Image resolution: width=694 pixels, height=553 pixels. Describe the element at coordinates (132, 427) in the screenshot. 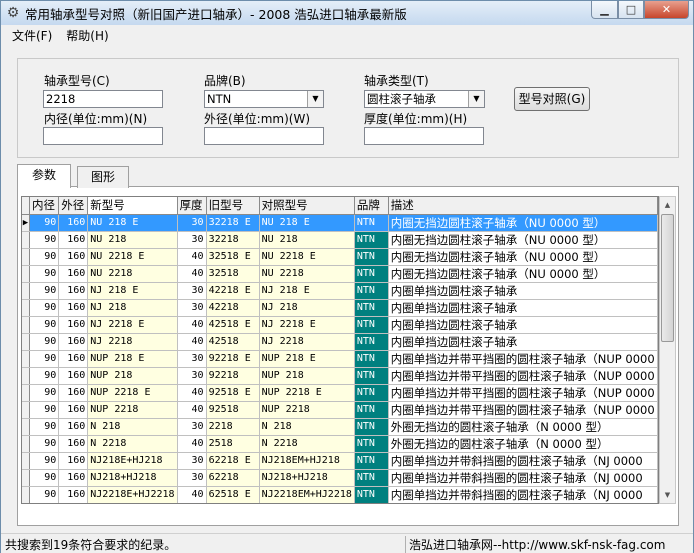

I see `cell-new-model: N 218` at that location.